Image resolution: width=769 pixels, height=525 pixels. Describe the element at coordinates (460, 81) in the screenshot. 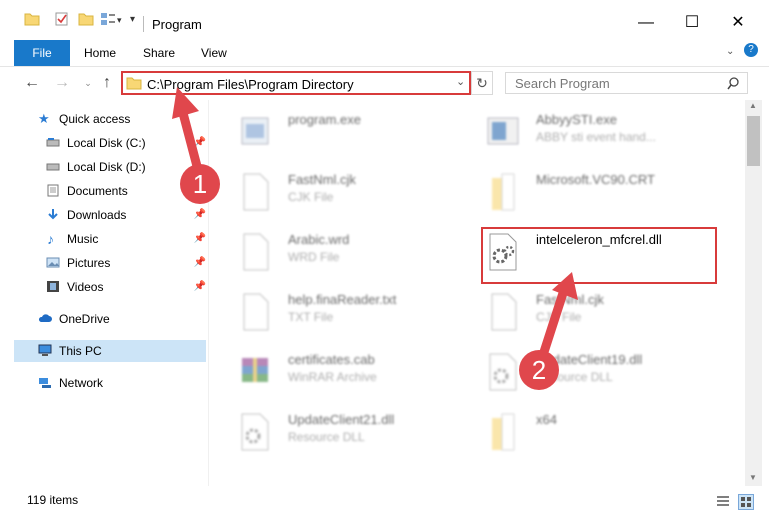

I see `chevron-down-icon: ⌄` at that location.